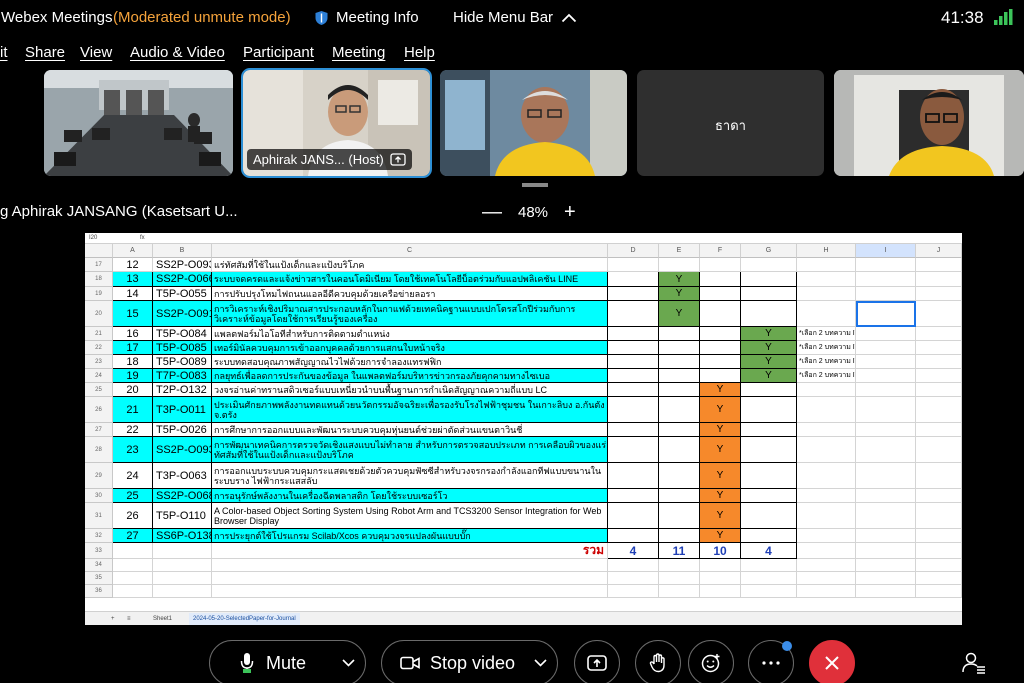  I want to click on cell-number: 17, so click(133, 348).